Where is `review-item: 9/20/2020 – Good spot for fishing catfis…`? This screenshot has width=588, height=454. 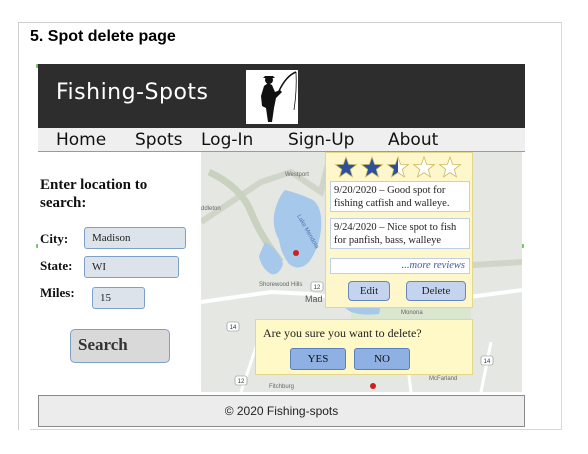
review-item: 9/20/2020 – Good spot for fishing catfis… is located at coordinates (400, 196).